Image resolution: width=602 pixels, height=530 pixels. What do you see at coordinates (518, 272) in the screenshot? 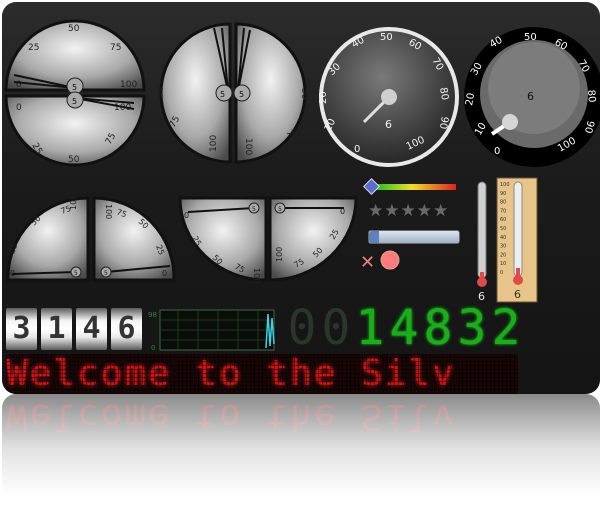
I see `thermometer-mercury` at bounding box center [518, 272].